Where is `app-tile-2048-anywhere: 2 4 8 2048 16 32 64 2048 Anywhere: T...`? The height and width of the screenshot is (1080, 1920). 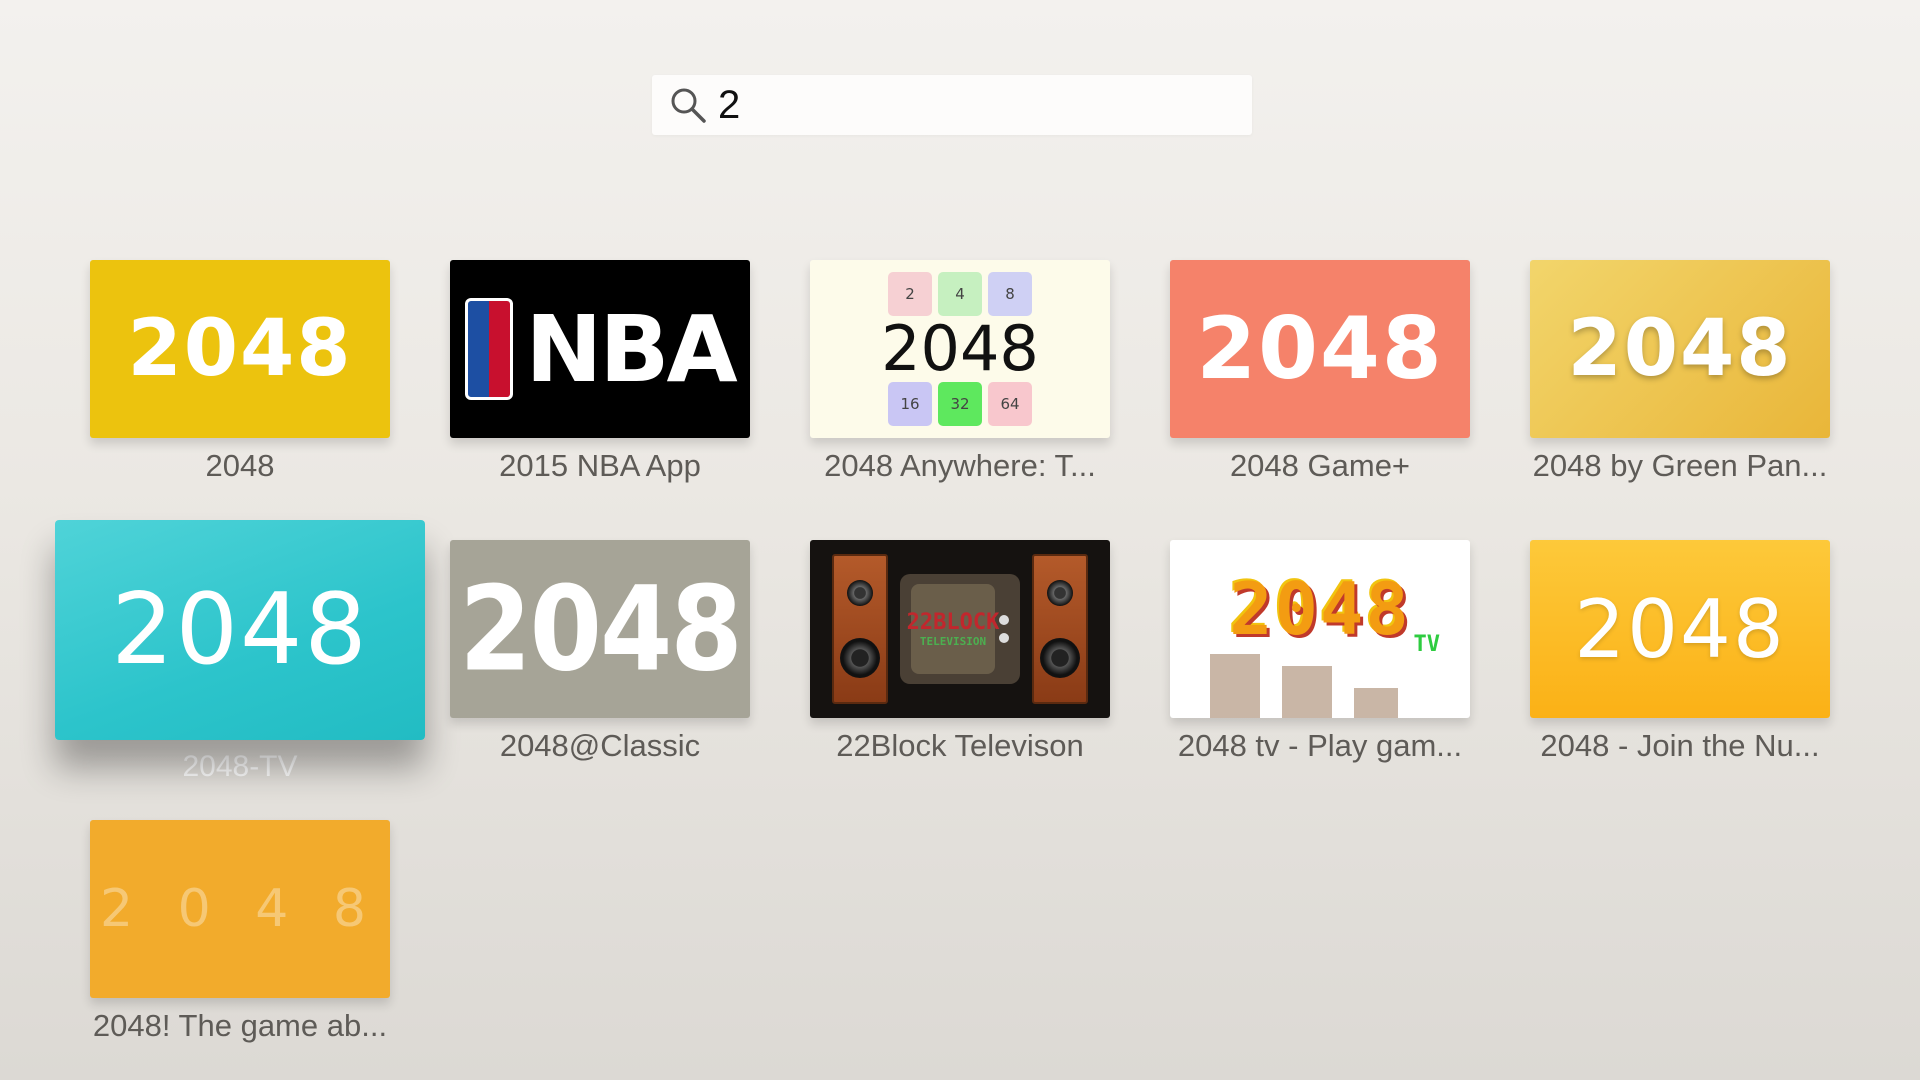 app-tile-2048-anywhere: 2 4 8 2048 16 32 64 2048 Anywhere: T... is located at coordinates (960, 372).